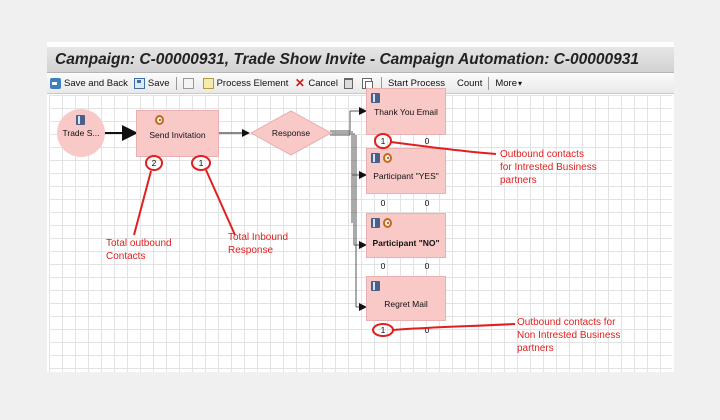  What do you see at coordinates (520, 83) in the screenshot?
I see `chevron-down-icon: ▾` at bounding box center [520, 83].